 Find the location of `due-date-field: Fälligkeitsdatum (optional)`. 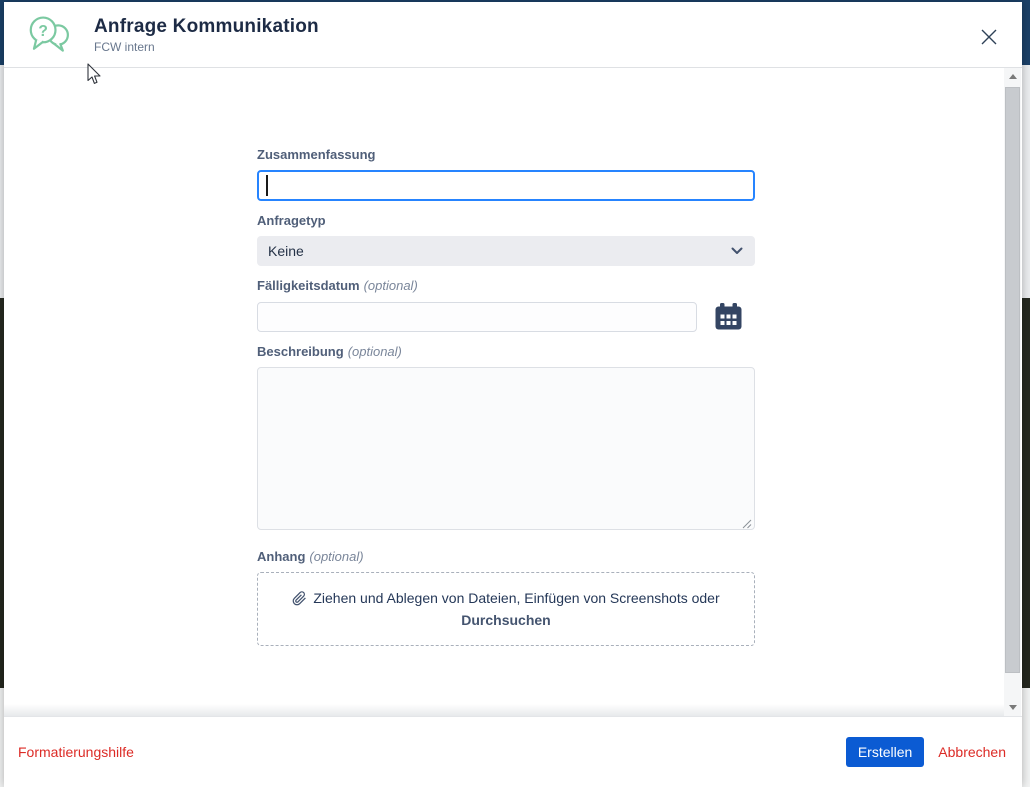

due-date-field: Fälligkeitsdatum (optional) is located at coordinates (506, 305).